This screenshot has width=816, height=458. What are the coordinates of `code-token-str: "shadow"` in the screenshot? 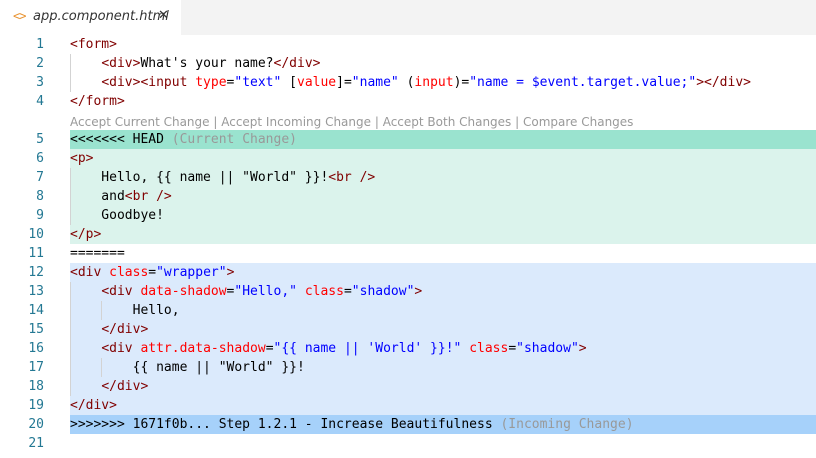 It's located at (547, 348).